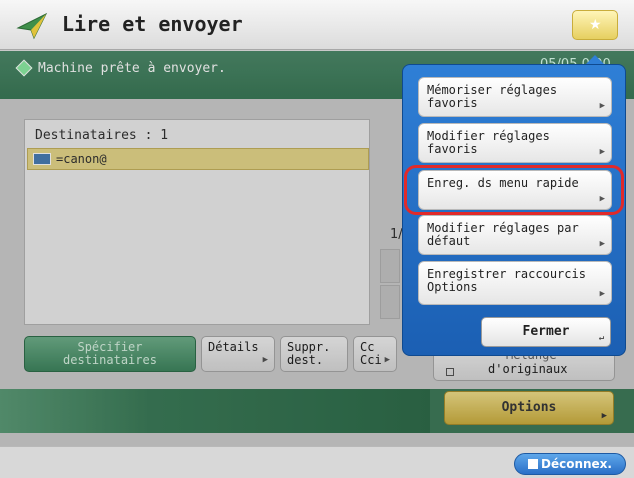 Image resolution: width=634 pixels, height=478 pixels. Describe the element at coordinates (152, 24) in the screenshot. I see `page-title: Lire et envoyer` at that location.